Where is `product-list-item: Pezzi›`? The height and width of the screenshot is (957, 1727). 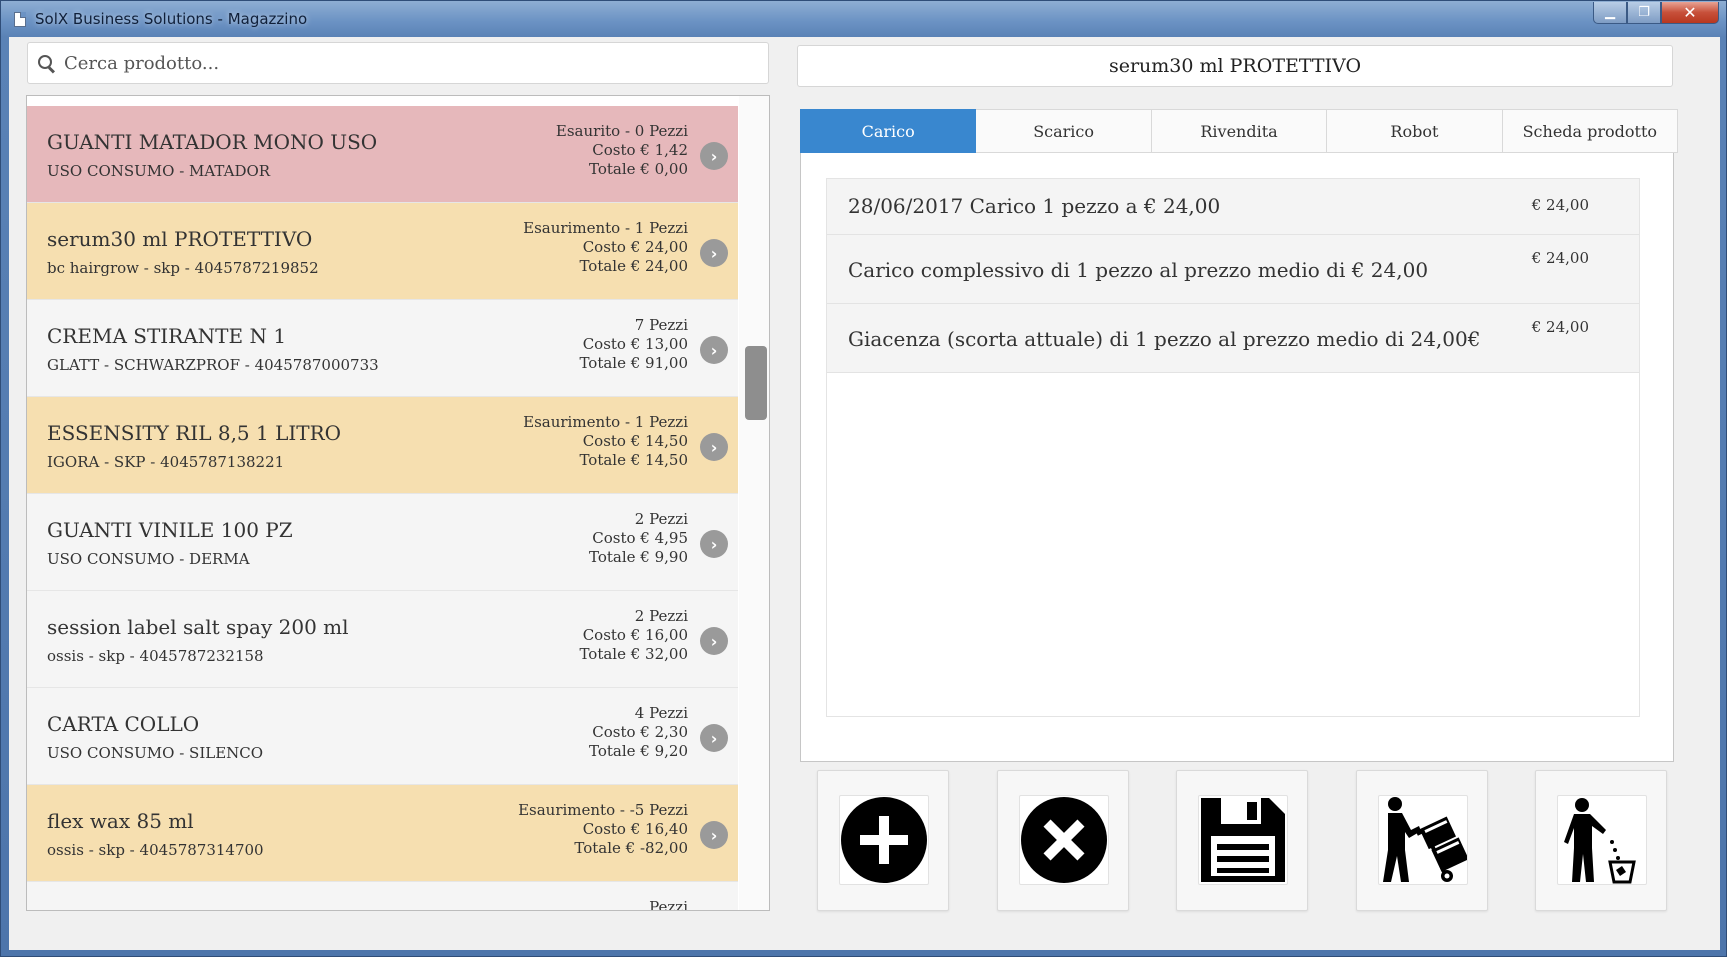 product-list-item: Pezzi› is located at coordinates (382, 896).